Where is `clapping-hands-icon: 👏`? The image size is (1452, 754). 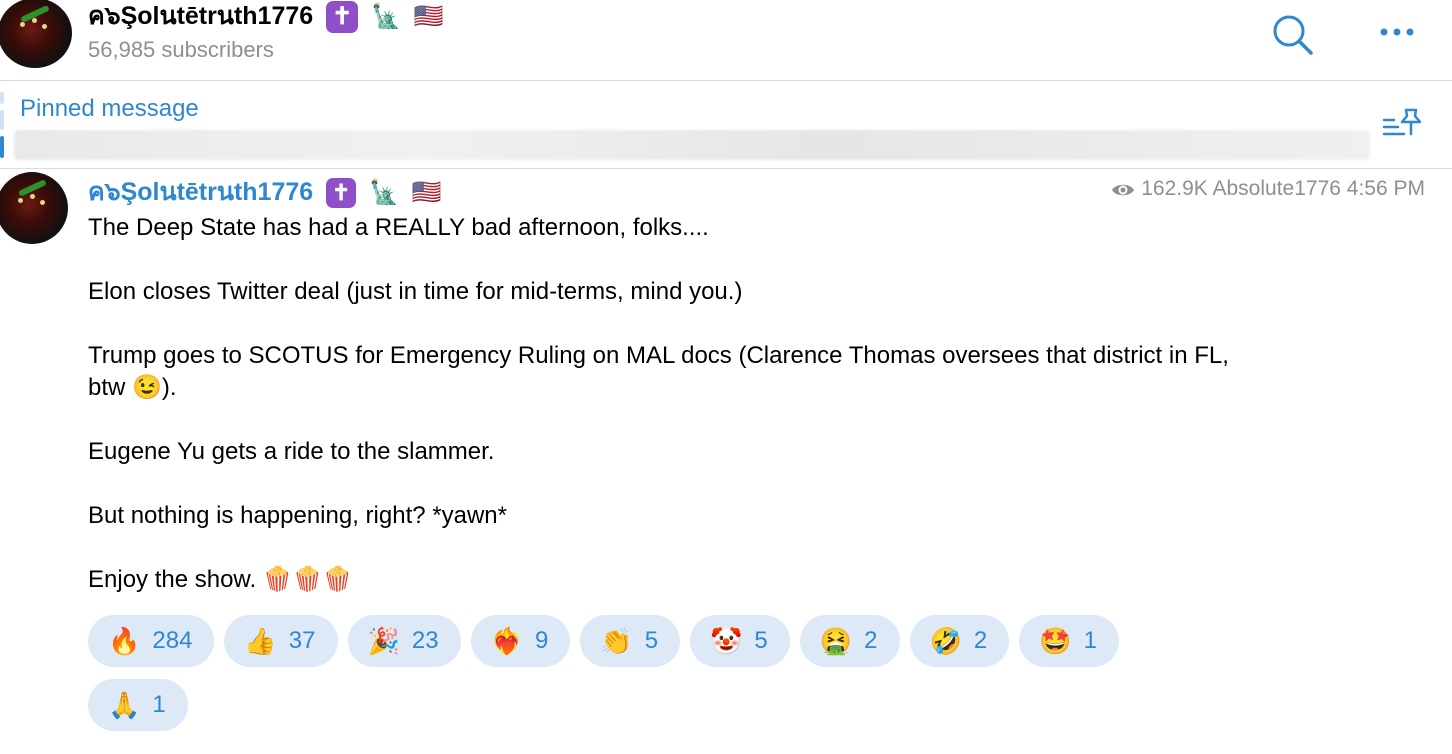 clapping-hands-icon: 👏 is located at coordinates (616, 641).